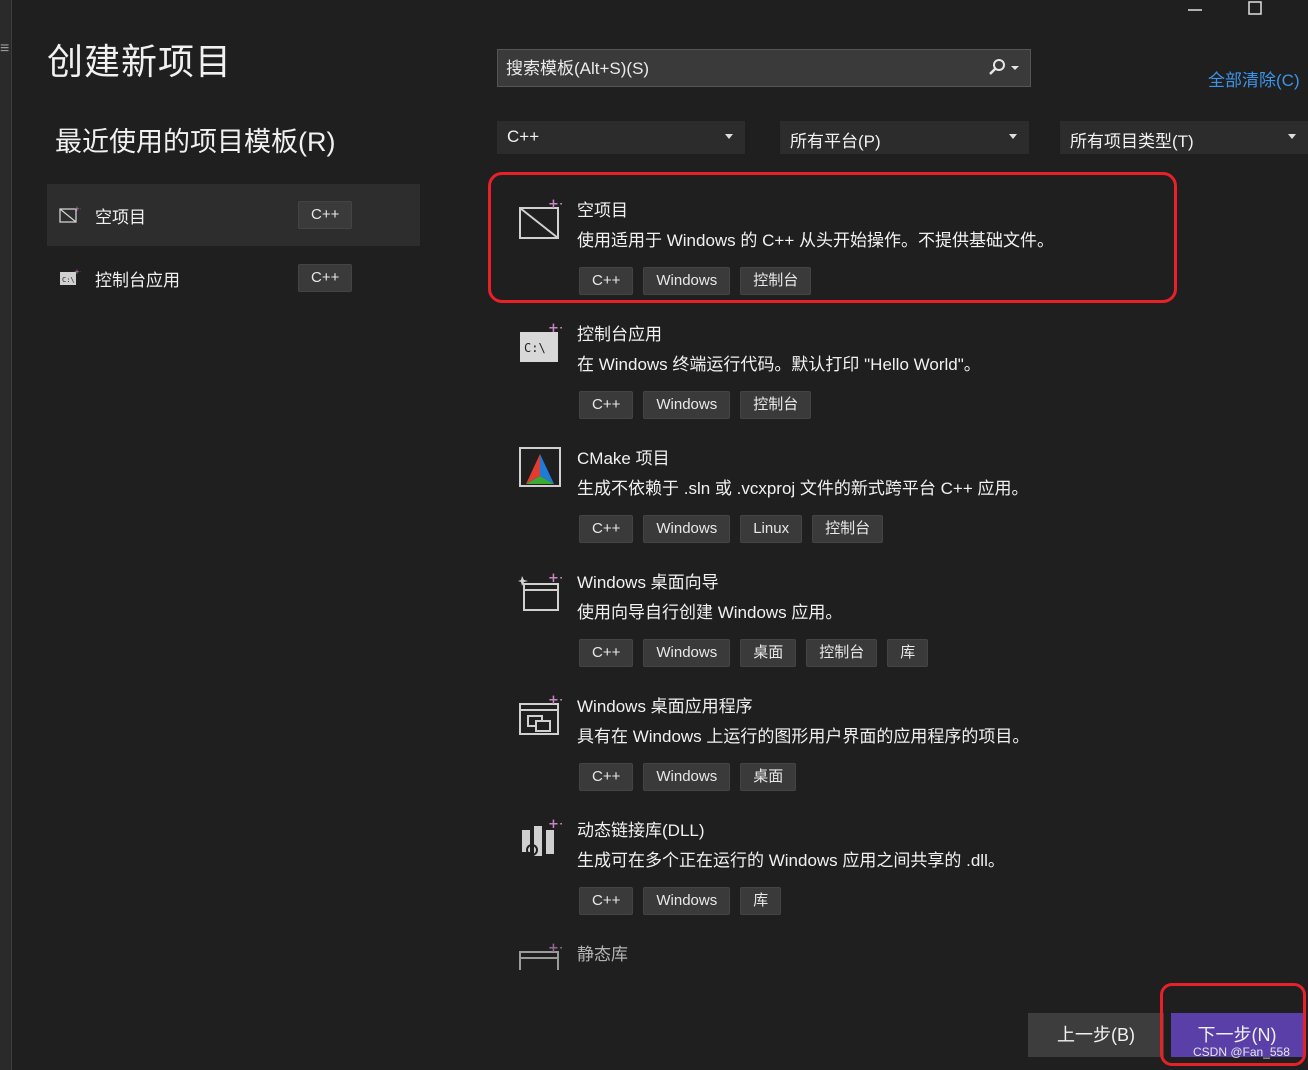 This screenshot has height=1070, width=1308. I want to click on template-name: Windows 桌面应用程序, so click(665, 706).